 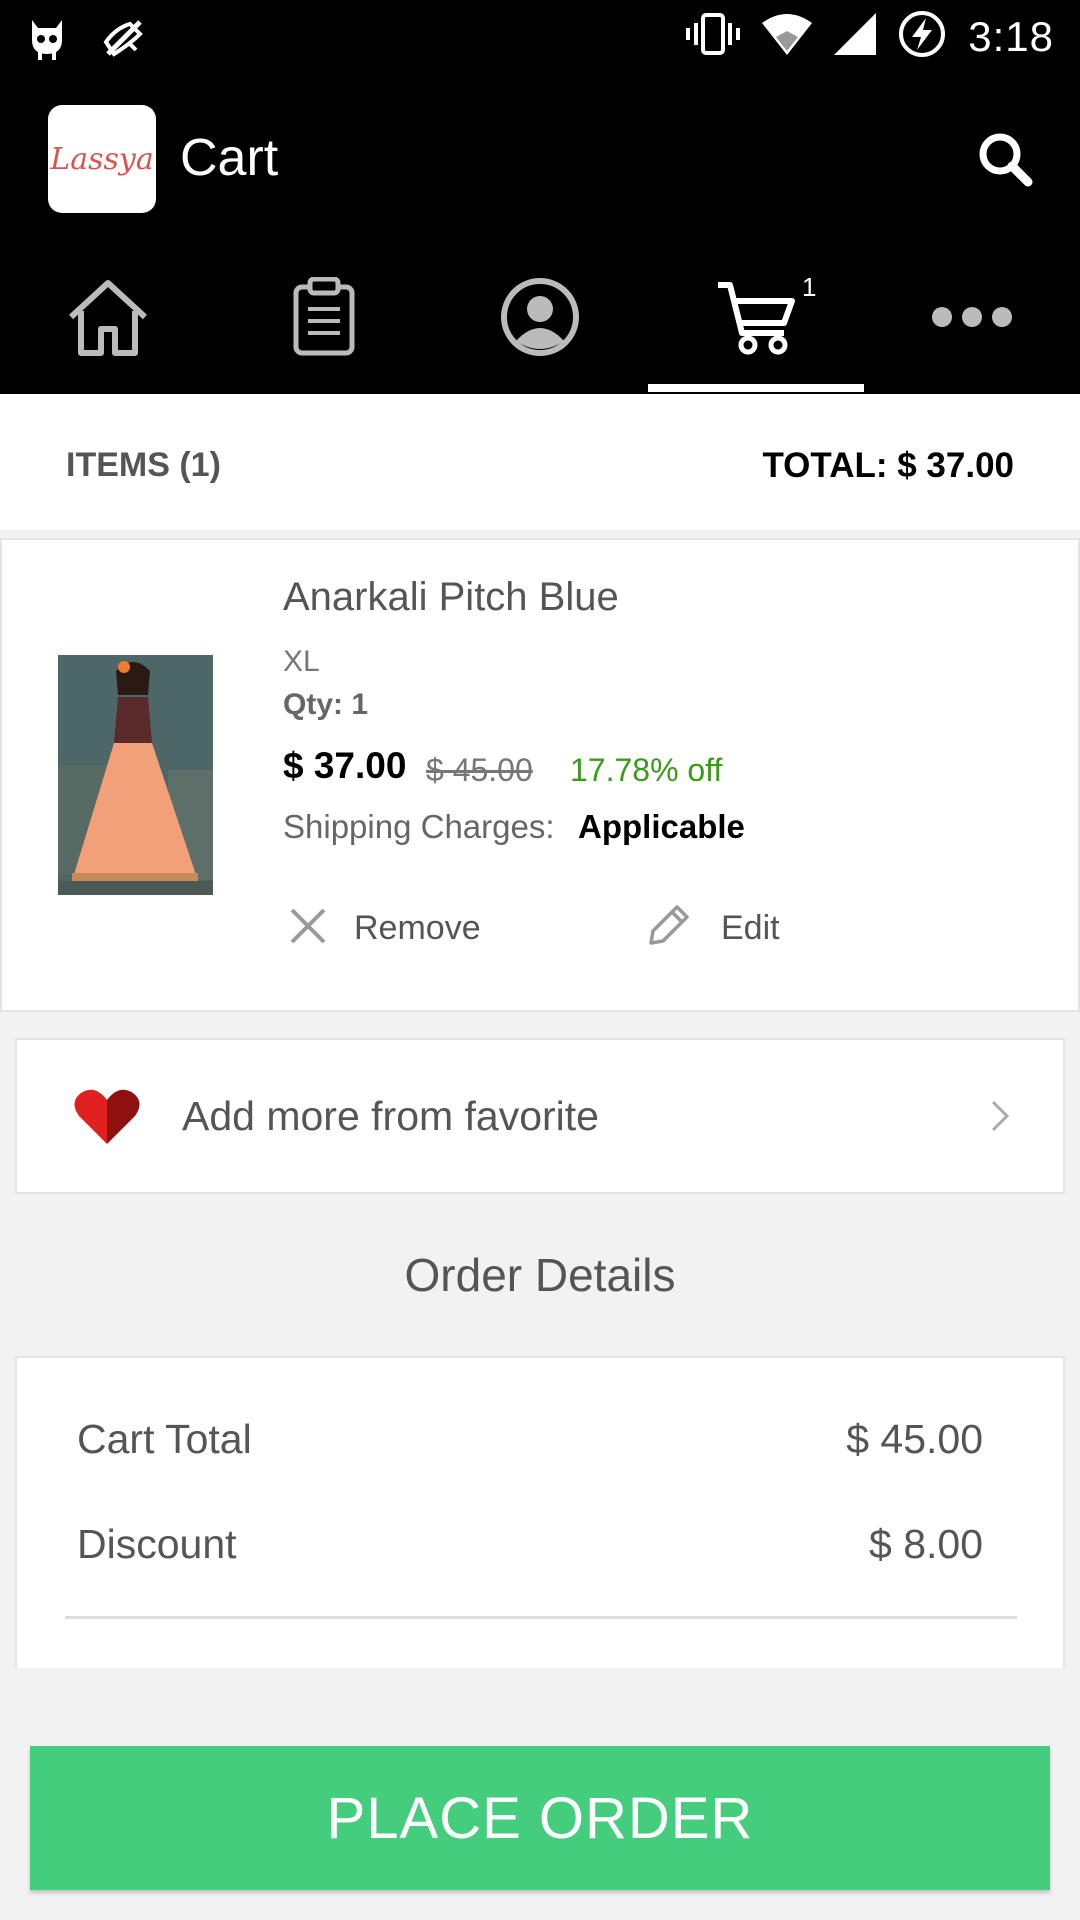 I want to click on status-bar: 3:18, so click(x=540, y=39).